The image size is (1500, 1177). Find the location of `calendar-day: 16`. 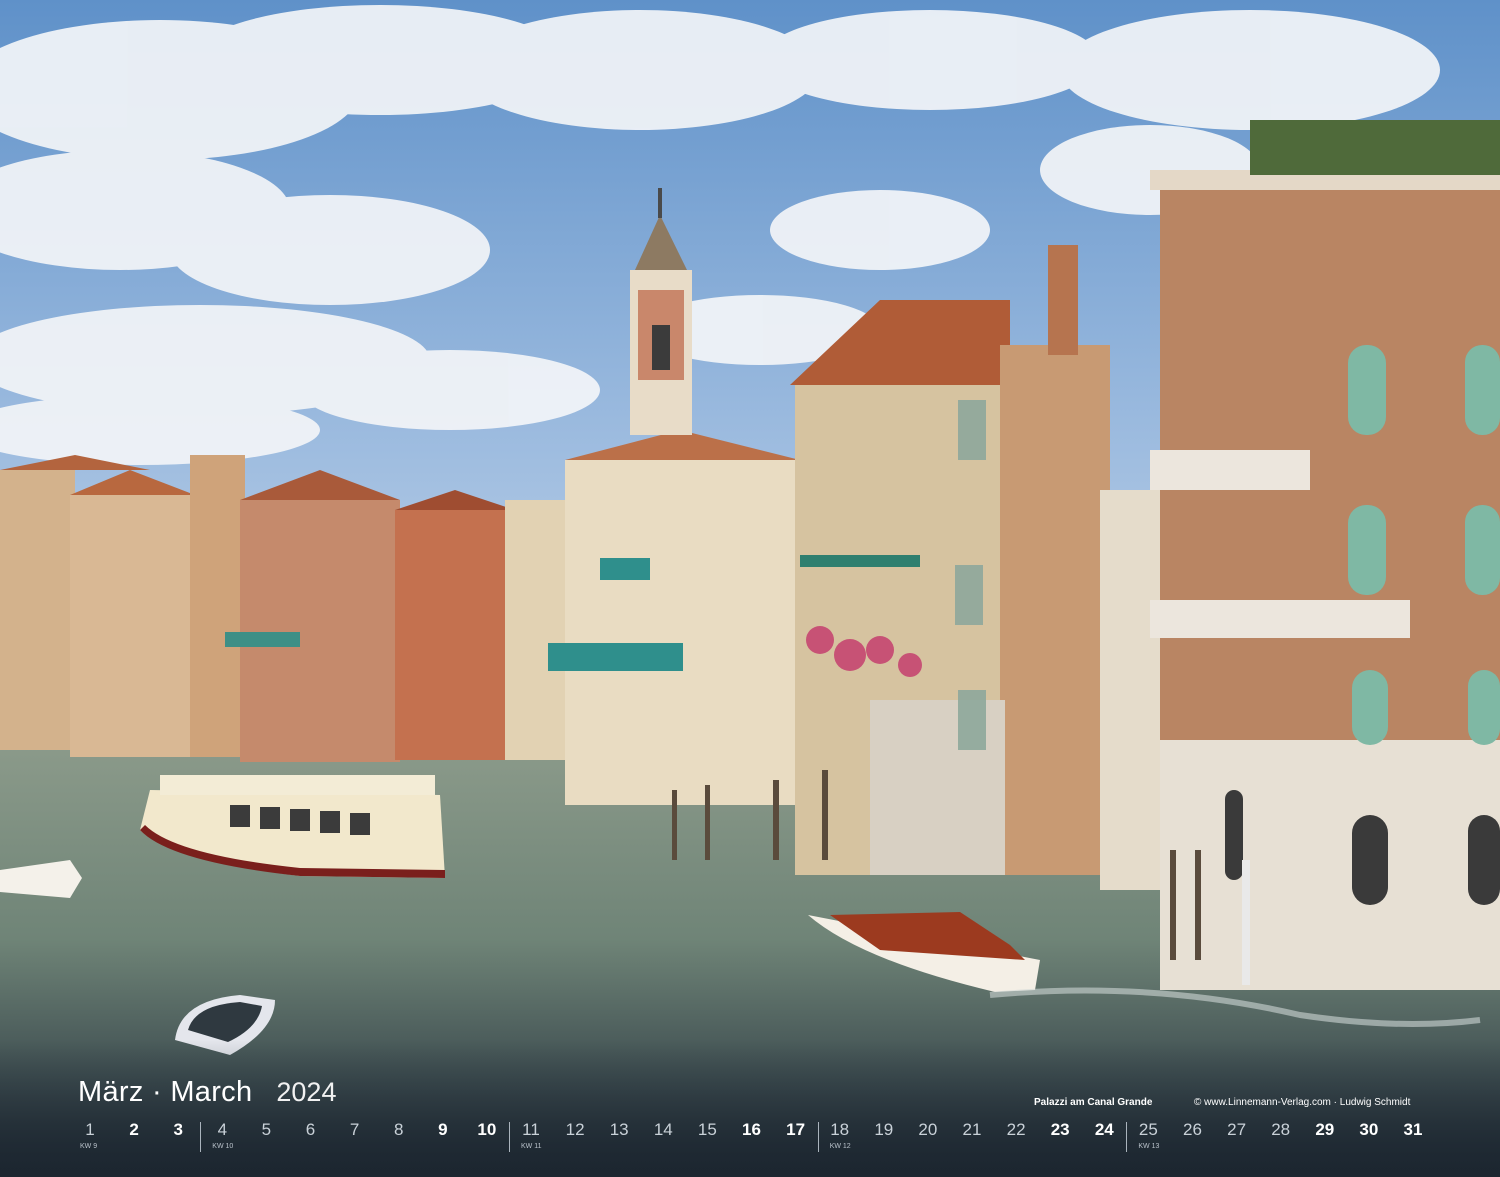

calendar-day: 16 is located at coordinates (751, 1129).